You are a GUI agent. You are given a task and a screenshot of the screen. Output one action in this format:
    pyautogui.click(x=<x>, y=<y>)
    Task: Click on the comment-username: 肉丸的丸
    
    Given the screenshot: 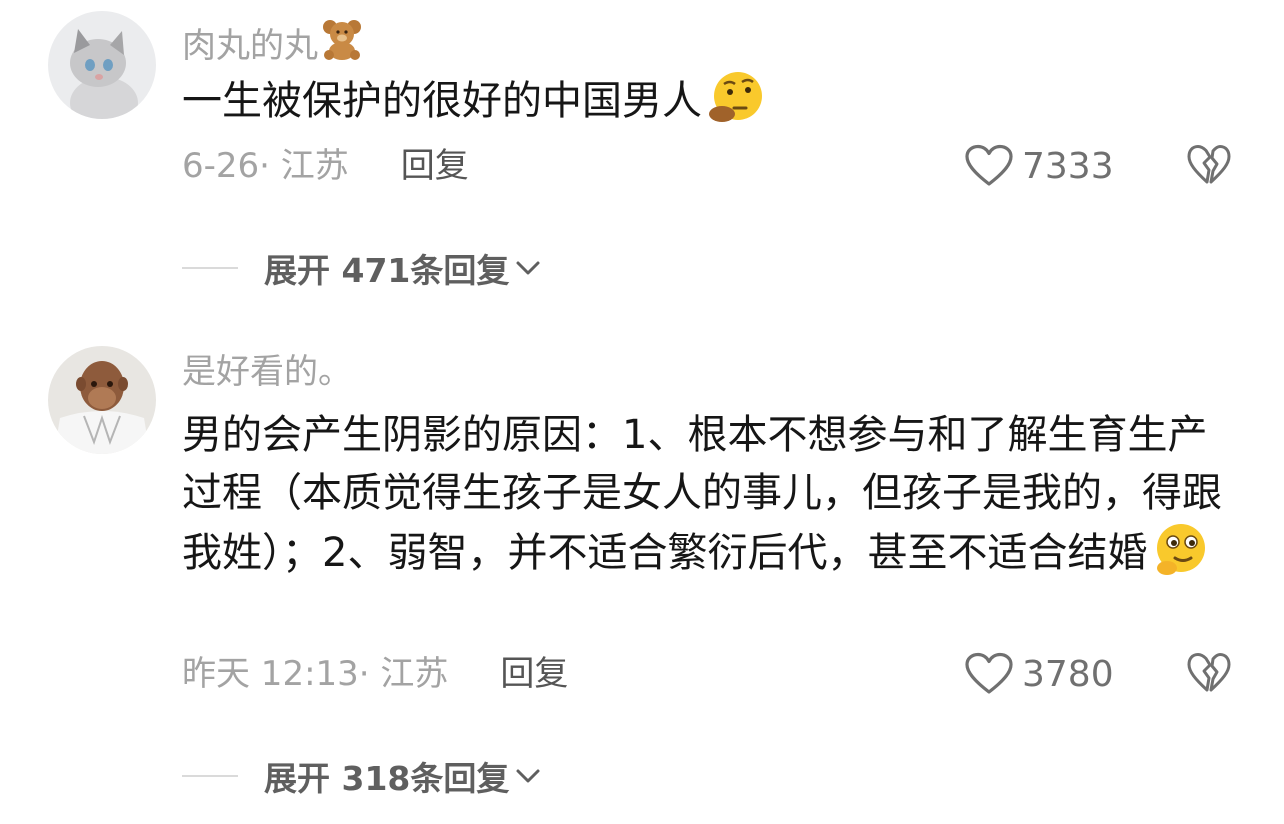 What is the action you would take?
    pyautogui.click(x=273, y=41)
    